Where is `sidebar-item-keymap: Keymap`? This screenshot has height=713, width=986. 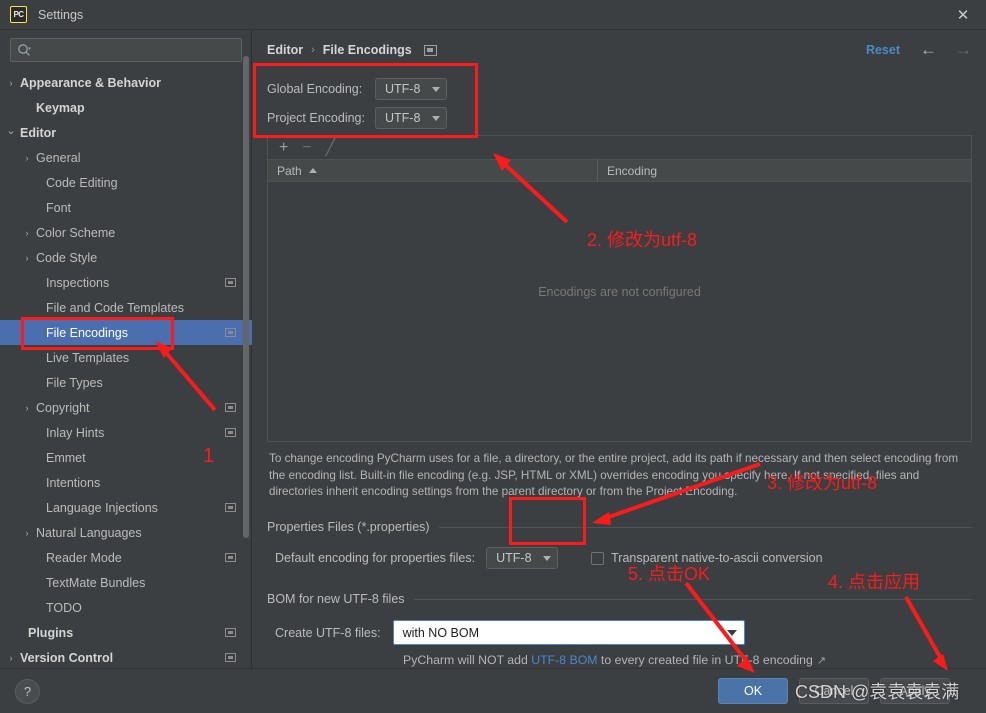 sidebar-item-keymap: Keymap is located at coordinates (126, 107).